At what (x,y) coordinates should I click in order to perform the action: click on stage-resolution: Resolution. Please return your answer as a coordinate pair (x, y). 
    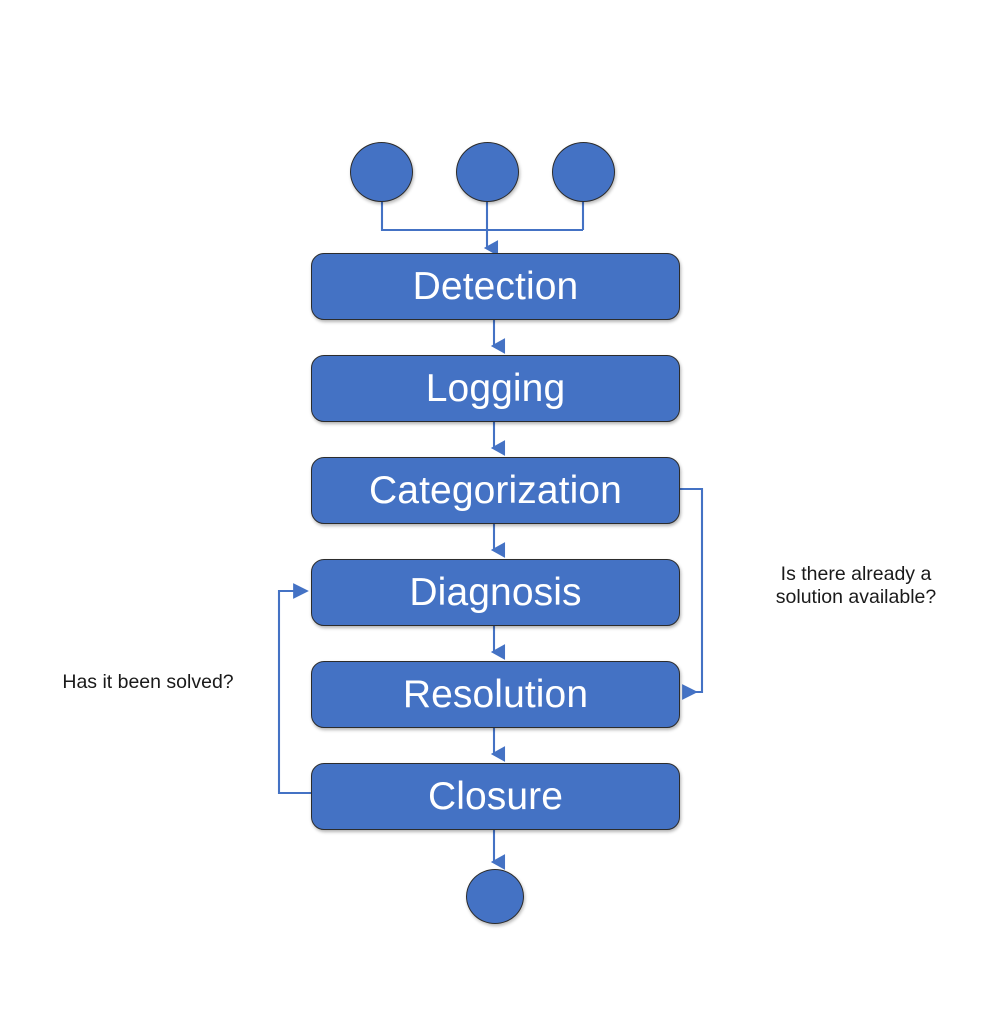
    Looking at the image, I should click on (495, 694).